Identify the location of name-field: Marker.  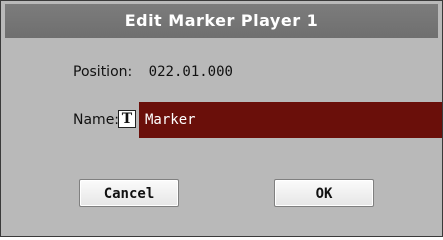
(290, 120).